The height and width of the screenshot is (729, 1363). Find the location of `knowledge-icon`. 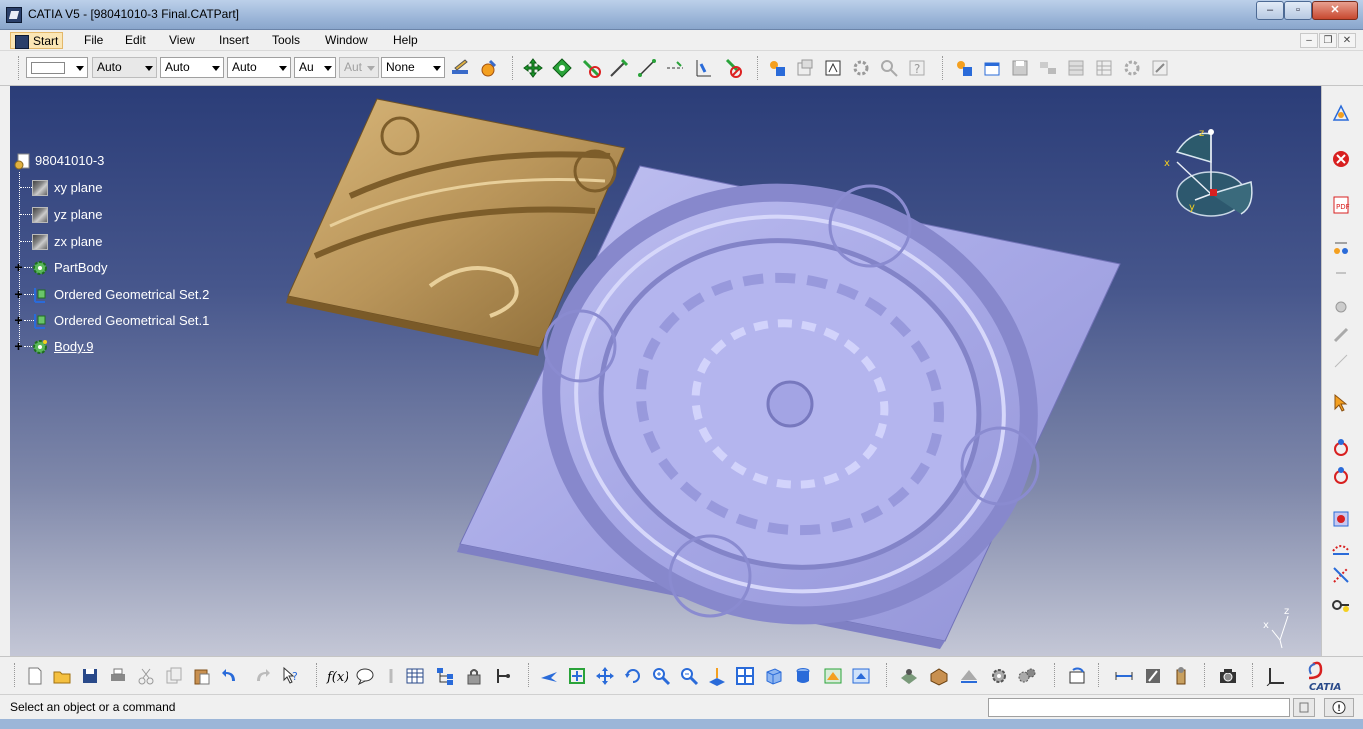

knowledge-icon is located at coordinates (889, 68).